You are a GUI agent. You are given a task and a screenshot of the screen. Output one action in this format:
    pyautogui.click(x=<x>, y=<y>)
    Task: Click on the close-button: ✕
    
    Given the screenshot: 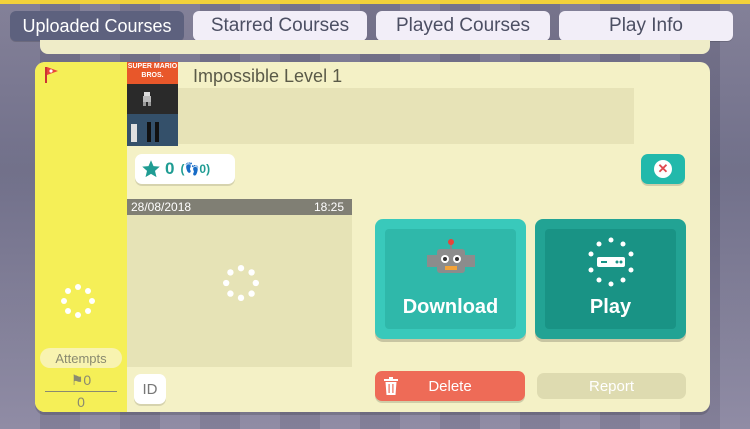 What is the action you would take?
    pyautogui.click(x=663, y=169)
    